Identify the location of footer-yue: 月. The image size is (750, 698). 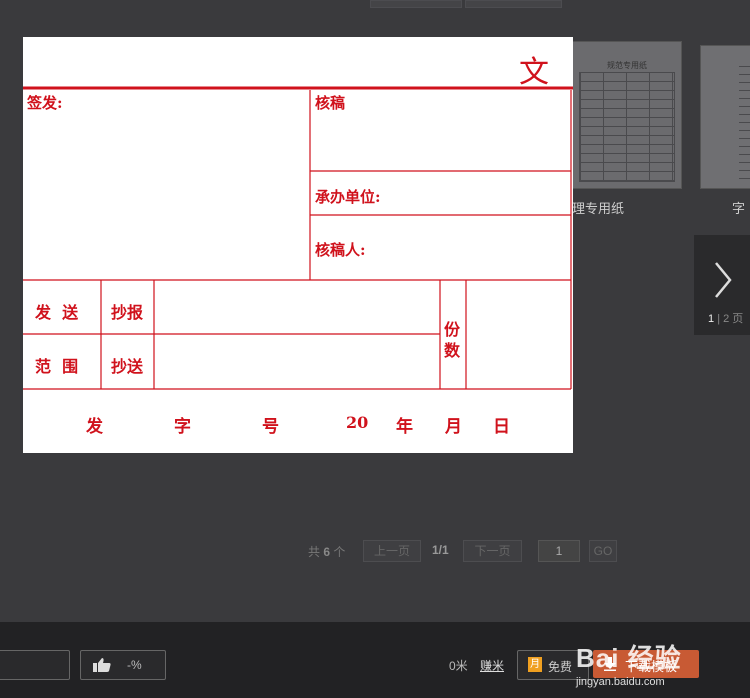
(453, 427).